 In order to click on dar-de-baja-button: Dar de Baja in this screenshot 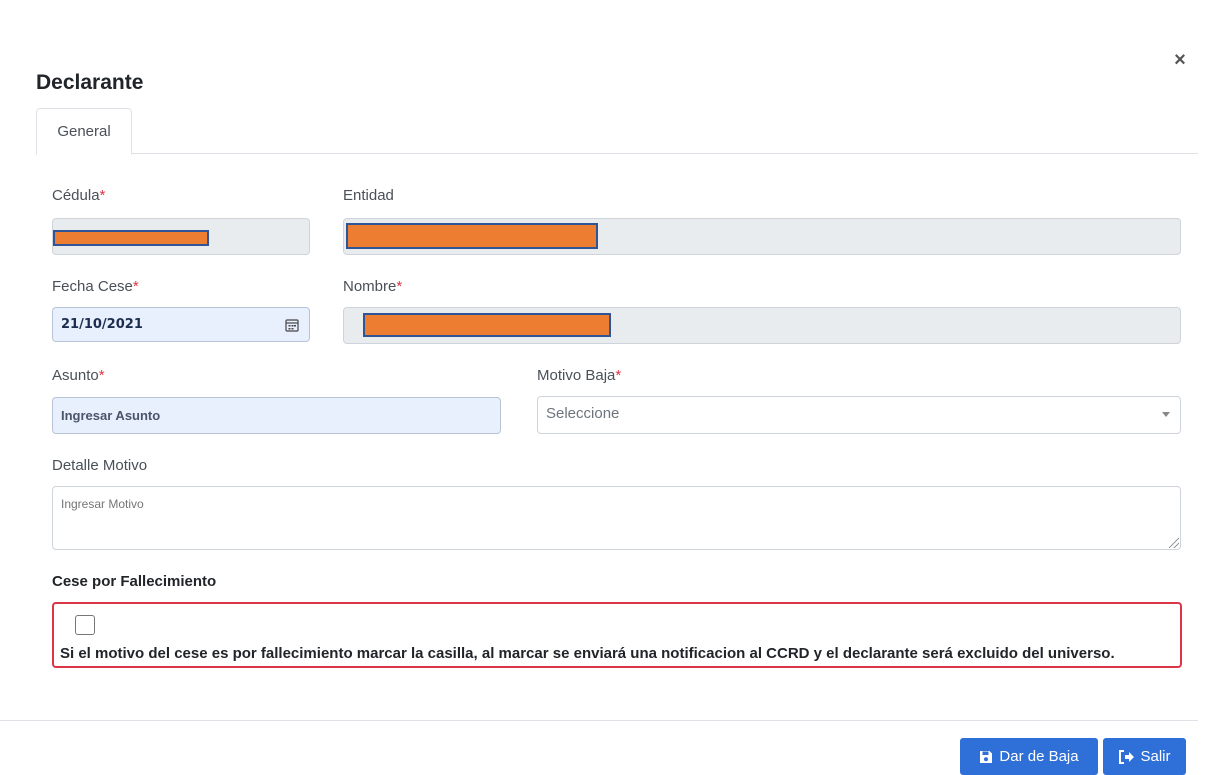, I will do `click(1029, 756)`.